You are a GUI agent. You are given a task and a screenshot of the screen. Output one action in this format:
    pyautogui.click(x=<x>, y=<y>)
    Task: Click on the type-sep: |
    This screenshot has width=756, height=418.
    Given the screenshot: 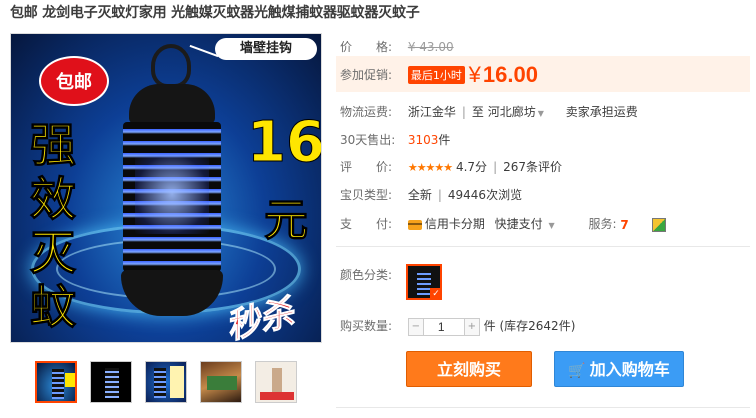 What is the action you would take?
    pyautogui.click(x=439, y=195)
    